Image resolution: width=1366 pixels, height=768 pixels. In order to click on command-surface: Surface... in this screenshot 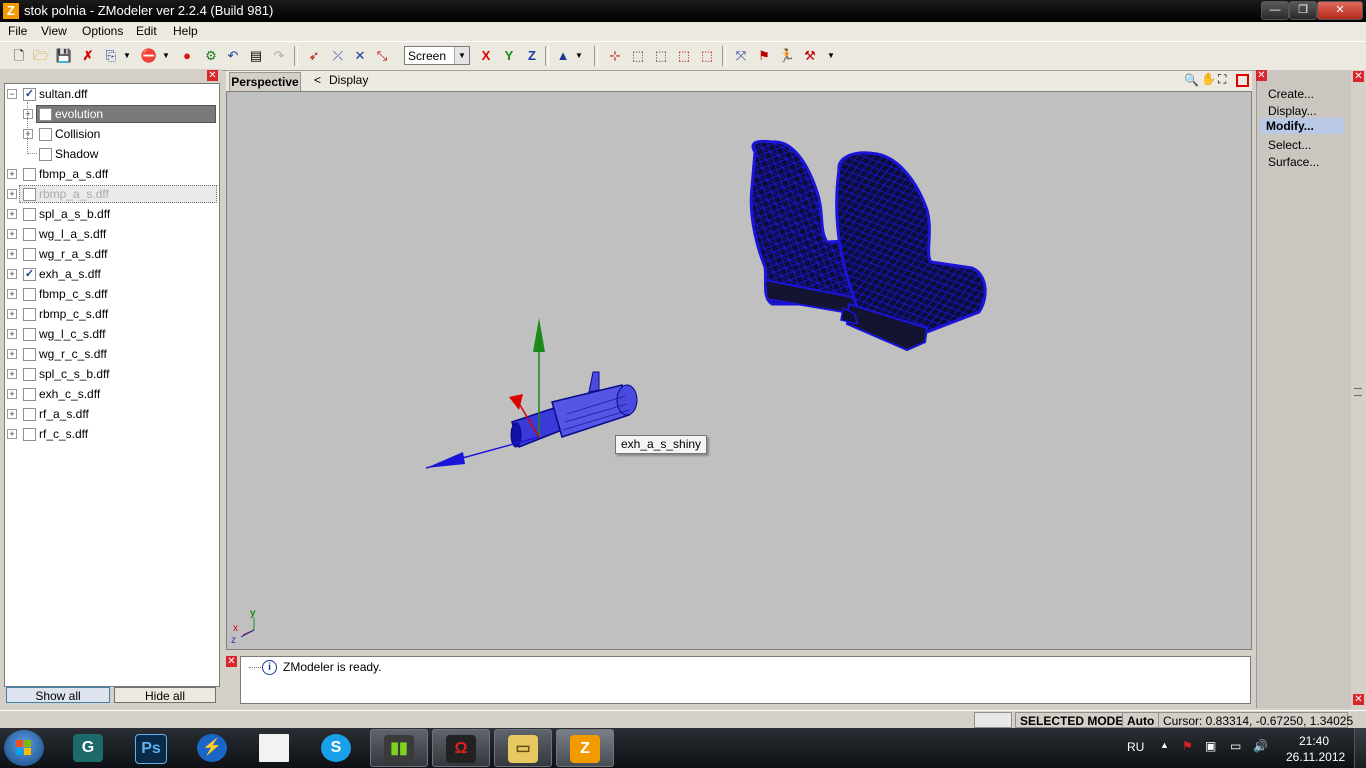, I will do `click(1293, 162)`.